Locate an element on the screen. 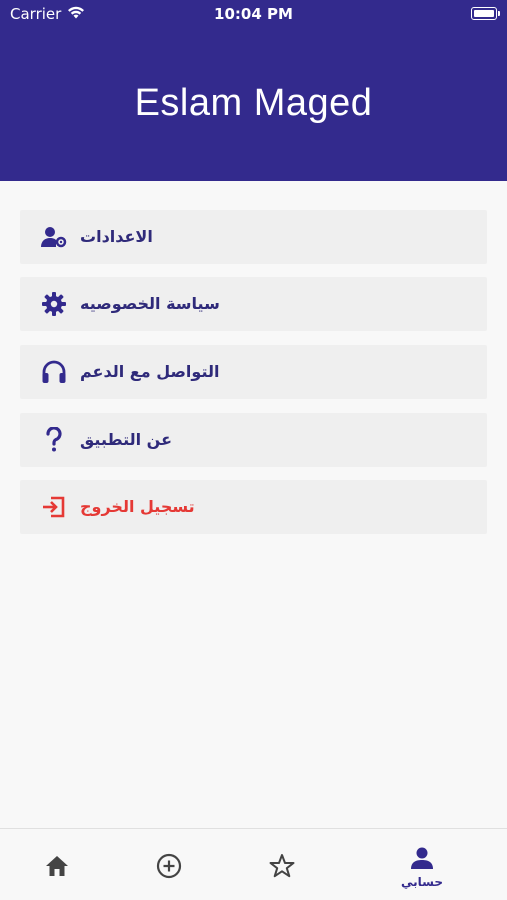  status-time: 10:04 PM is located at coordinates (253, 14).